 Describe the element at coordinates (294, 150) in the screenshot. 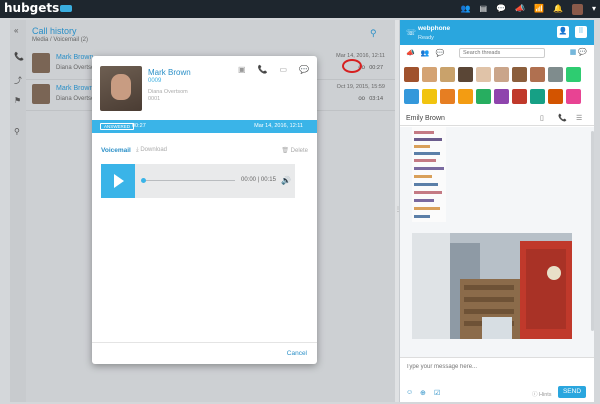

I see `delete-button: 🗑 Delete` at that location.